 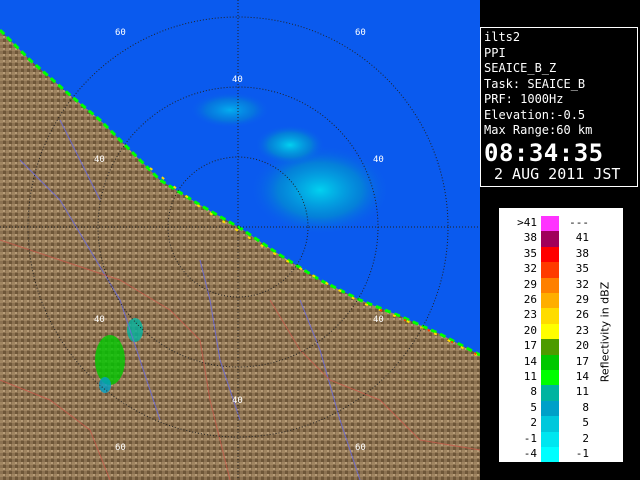 I want to click on legend-row: >41 ---, so click(x=561, y=224).